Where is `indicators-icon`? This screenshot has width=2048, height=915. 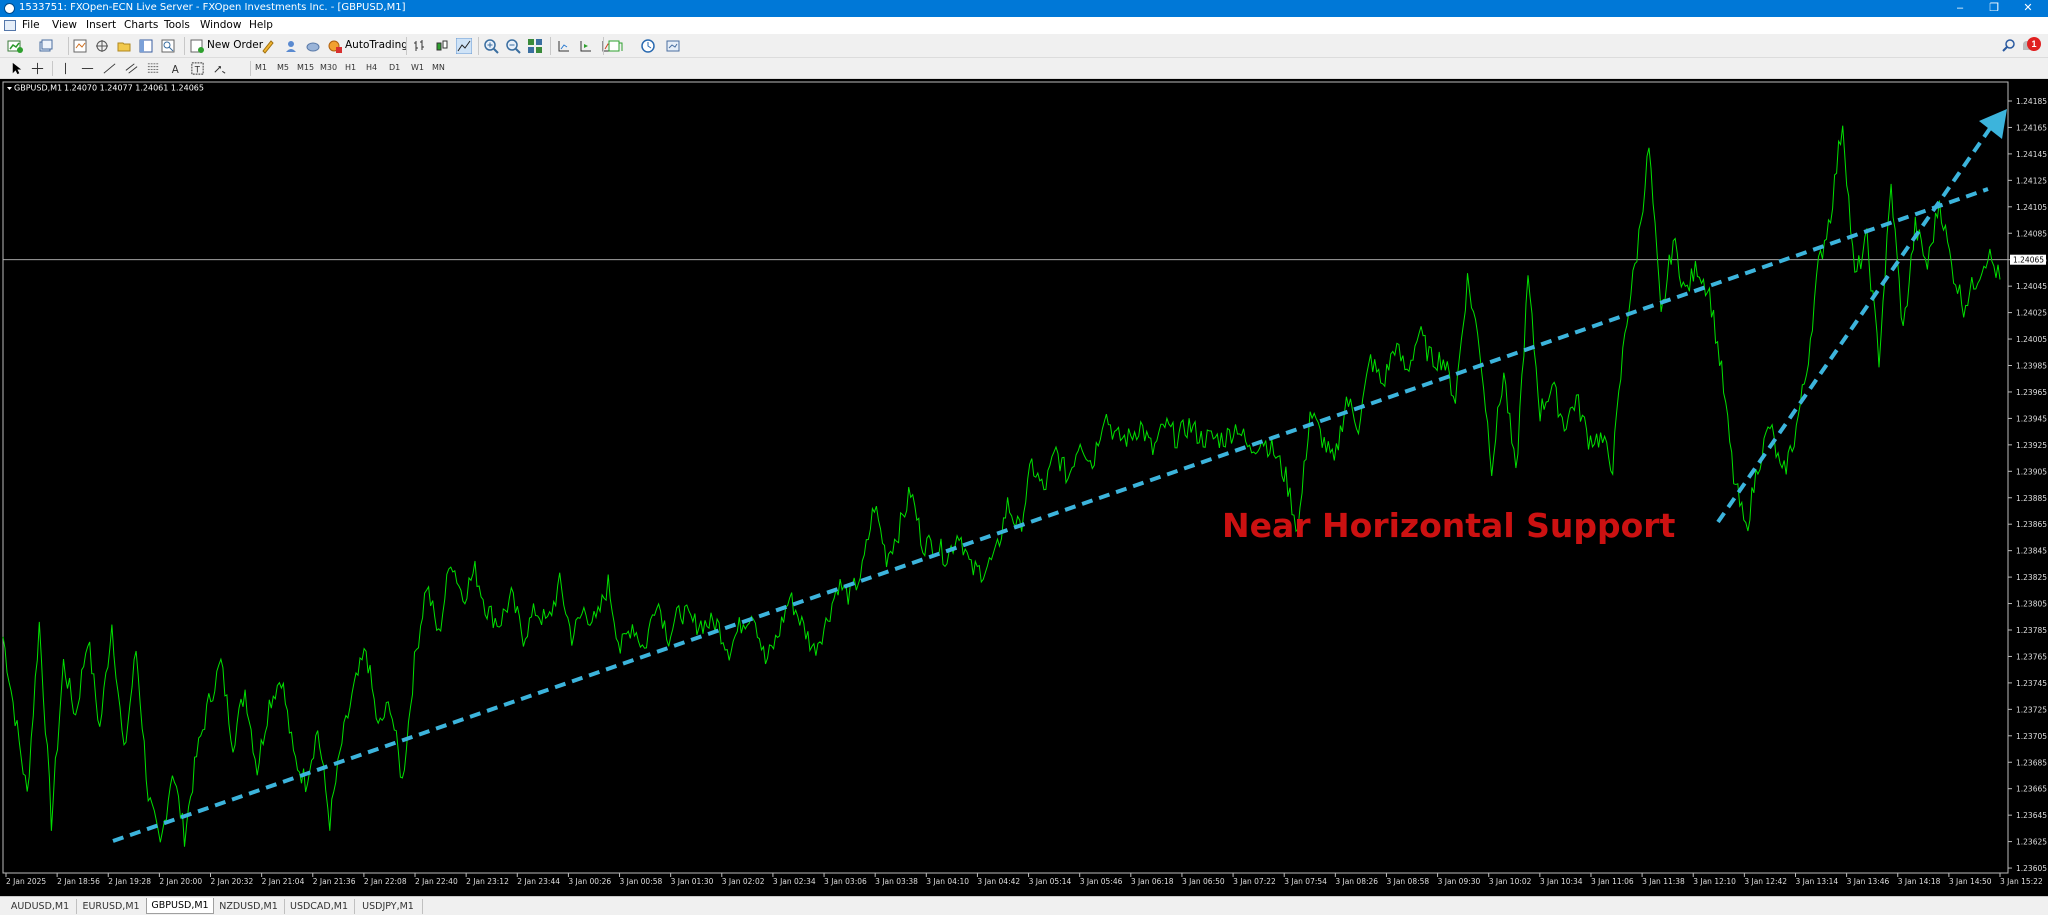
indicators-icon is located at coordinates (615, 46).